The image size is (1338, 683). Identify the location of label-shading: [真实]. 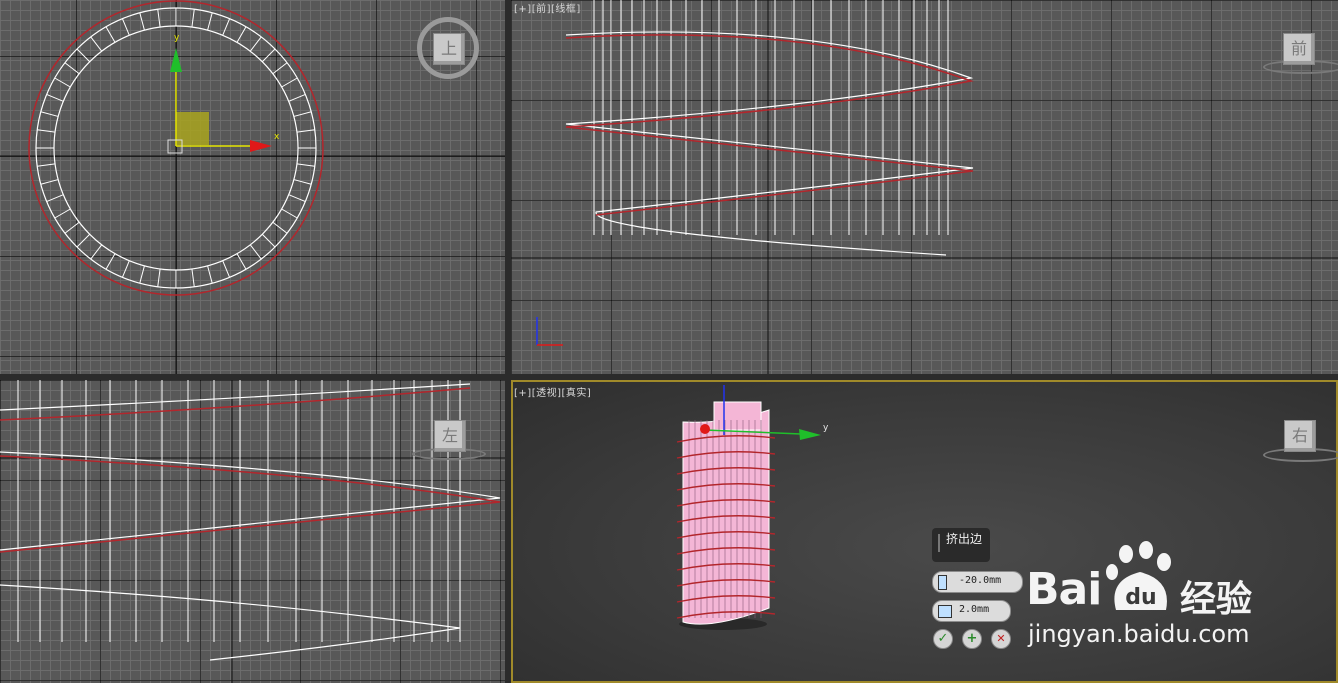
(577, 393).